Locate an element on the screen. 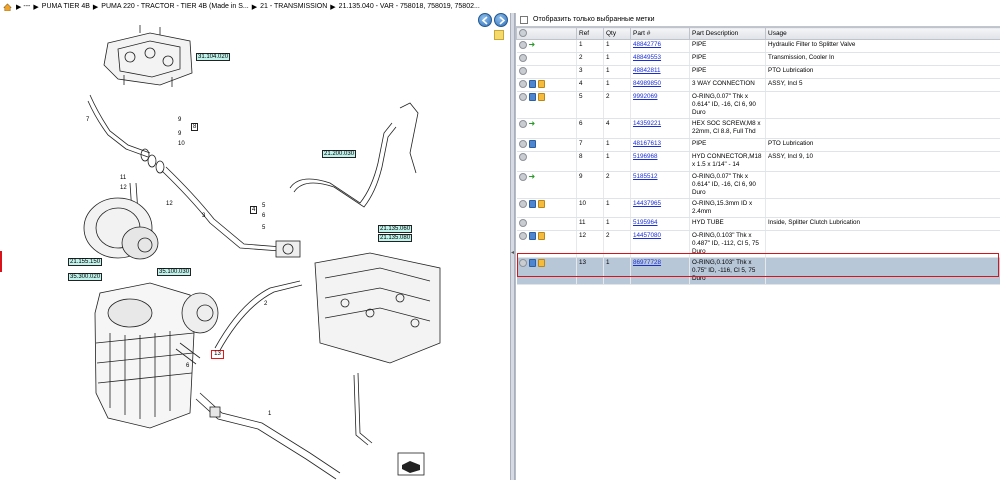 Image resolution: width=1000 pixels, height=480 pixels. diagram-ref-tag: 21.155.150 is located at coordinates (85, 262).